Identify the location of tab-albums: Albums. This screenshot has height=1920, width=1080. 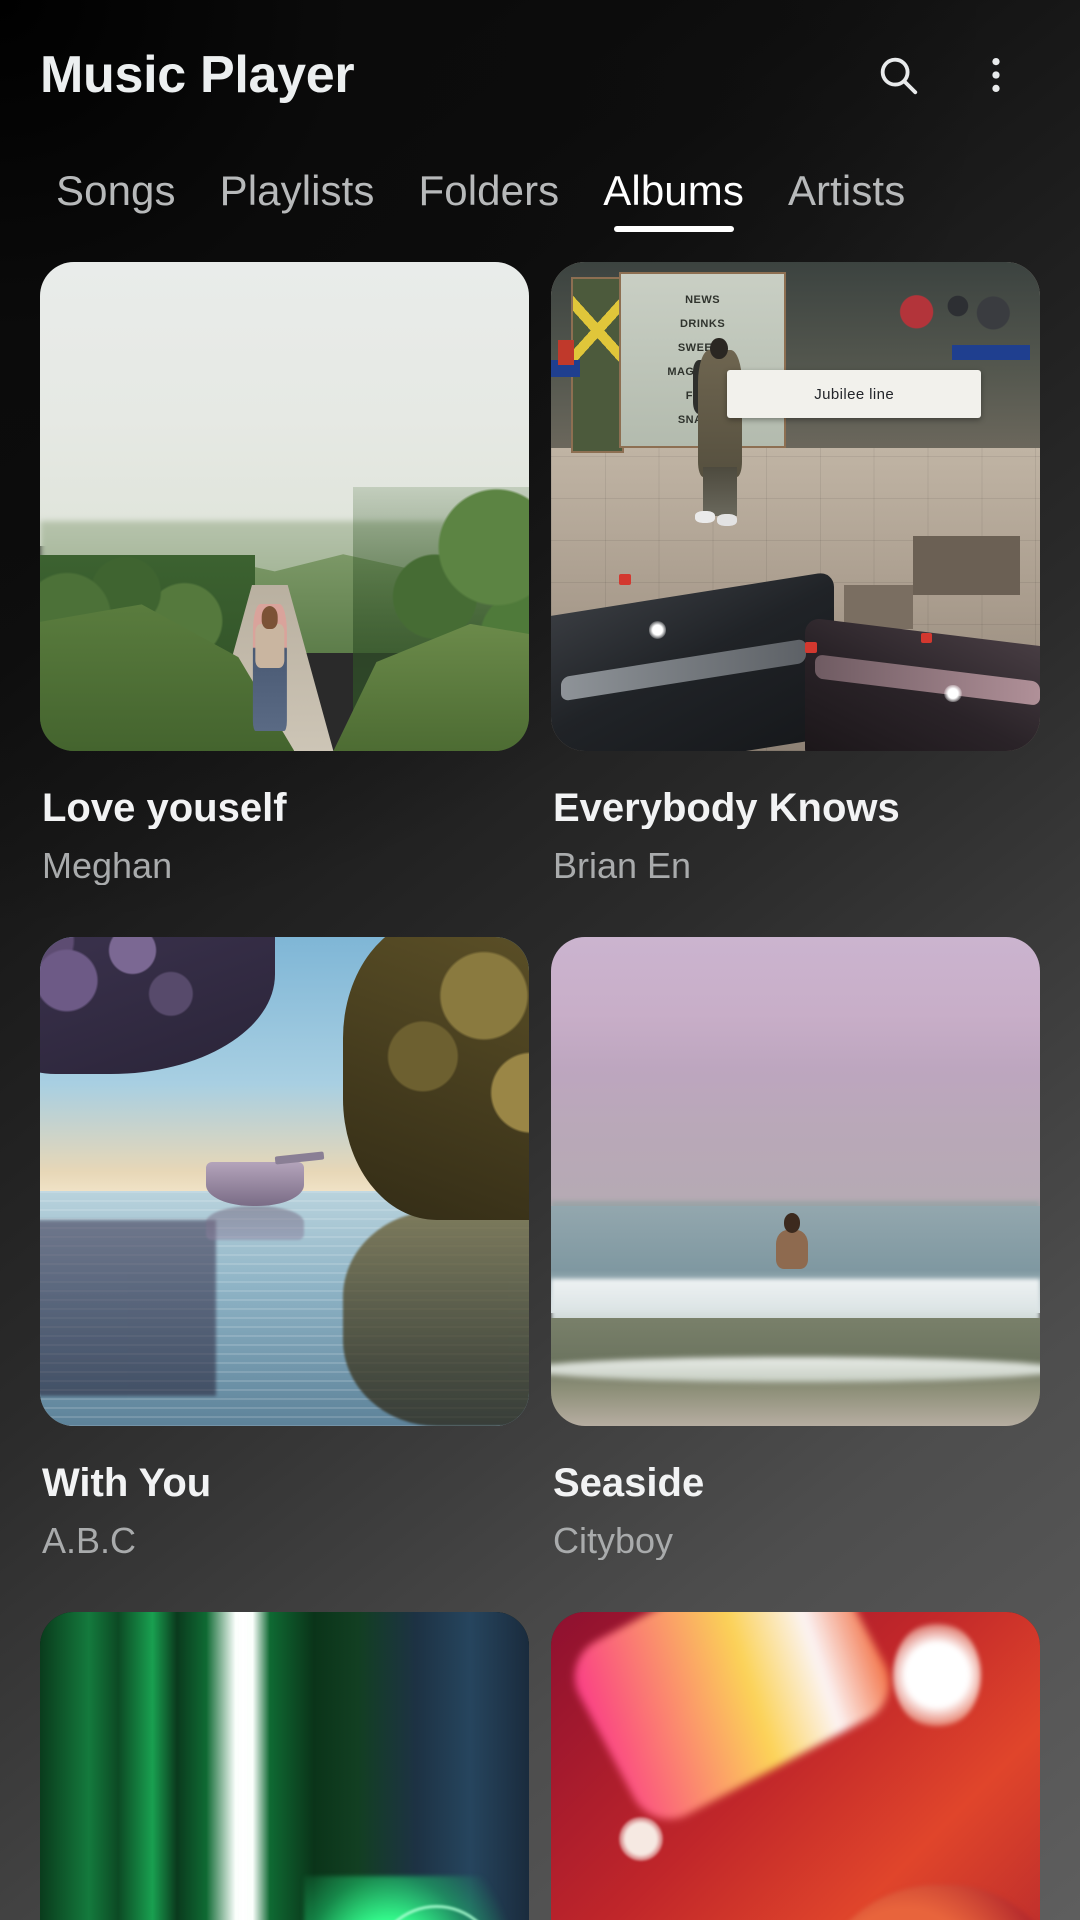
(673, 205).